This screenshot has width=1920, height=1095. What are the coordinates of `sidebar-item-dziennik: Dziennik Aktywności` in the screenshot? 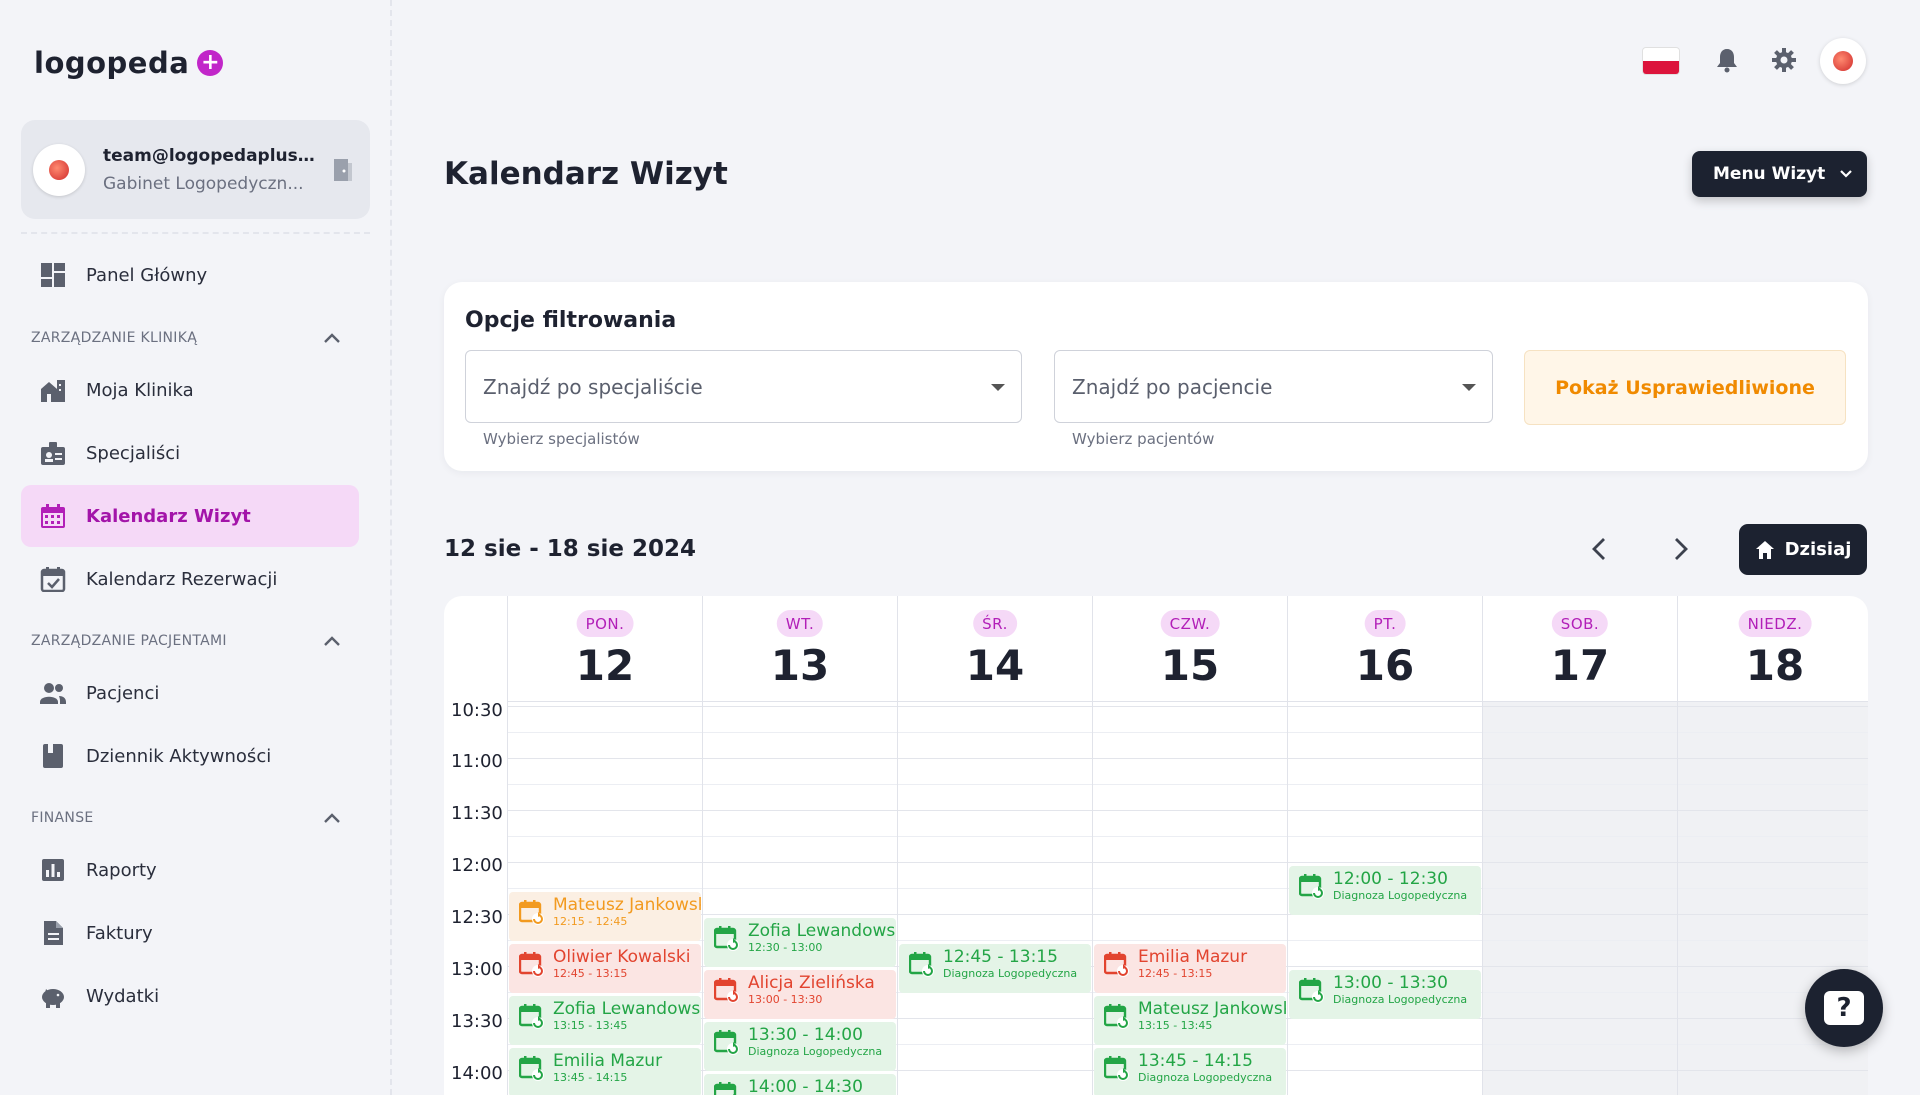 It's located at (190, 756).